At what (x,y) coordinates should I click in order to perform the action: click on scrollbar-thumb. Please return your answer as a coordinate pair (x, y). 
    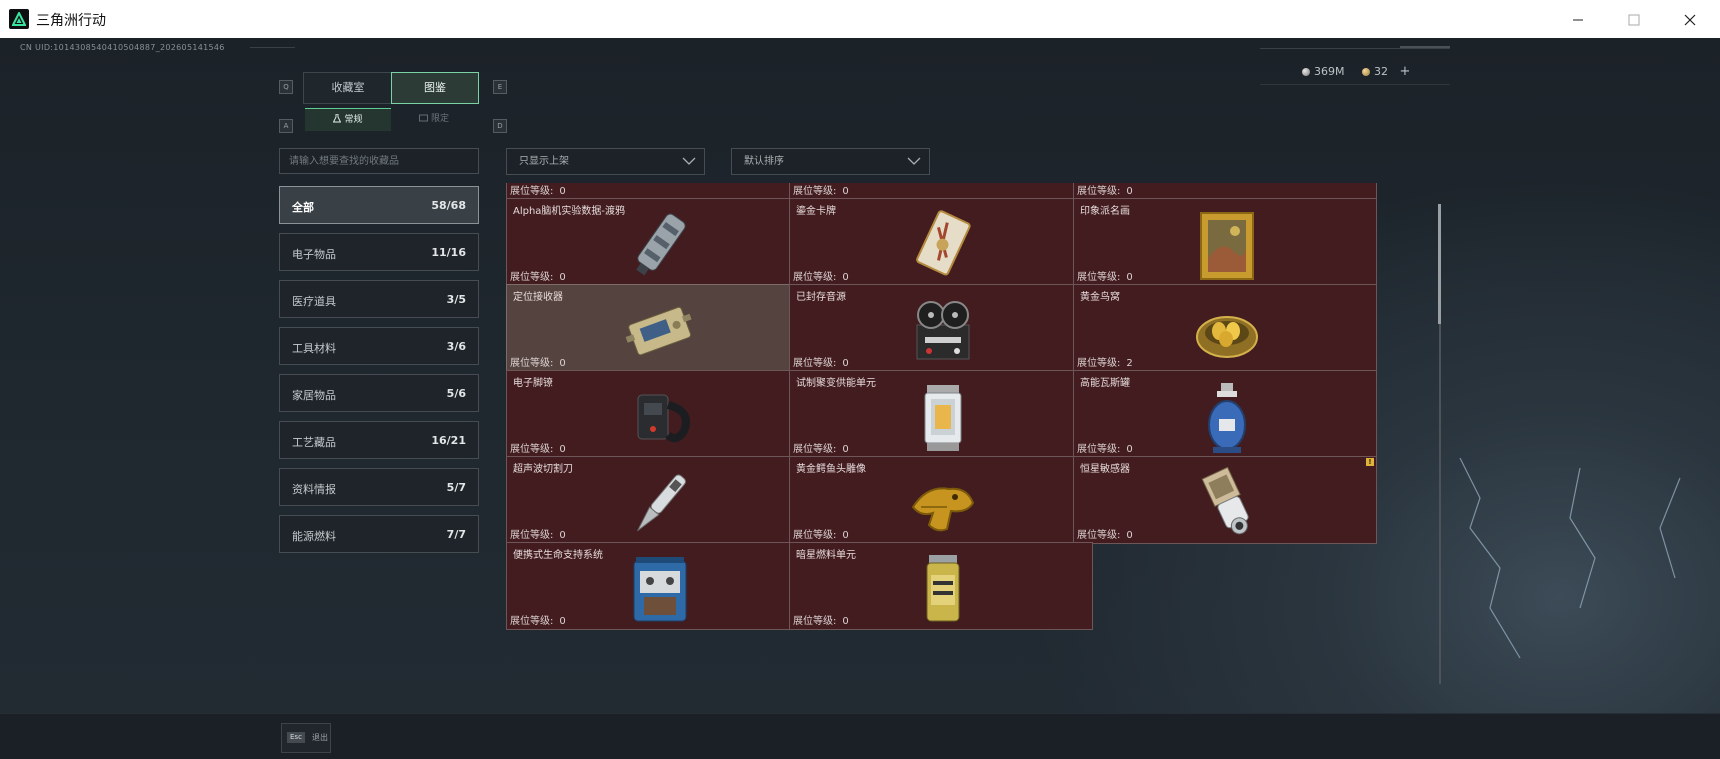
    Looking at the image, I should click on (1439, 264).